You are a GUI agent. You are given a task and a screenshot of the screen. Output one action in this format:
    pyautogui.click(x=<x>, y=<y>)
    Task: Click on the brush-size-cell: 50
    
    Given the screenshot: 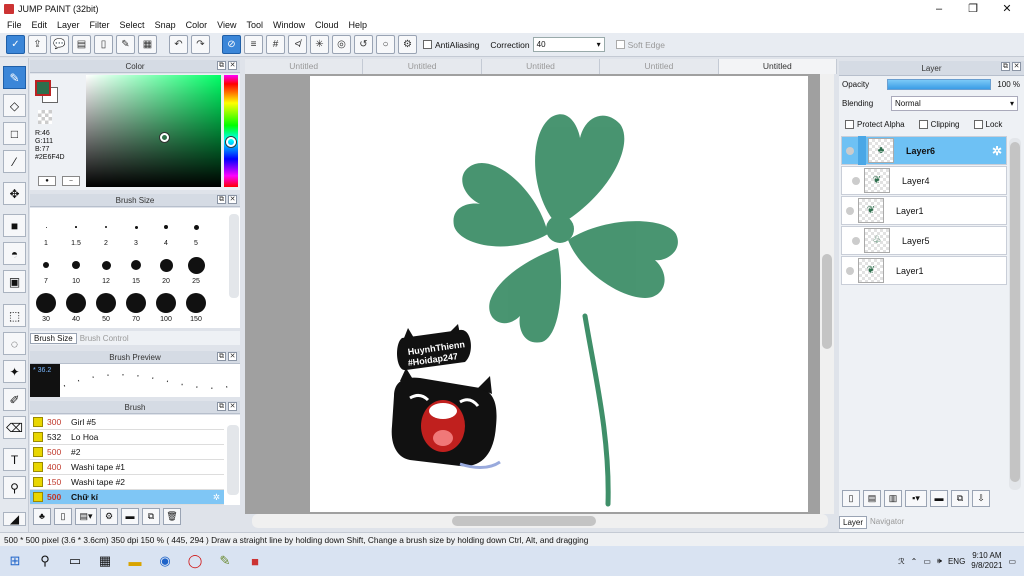 What is the action you would take?
    pyautogui.click(x=106, y=309)
    